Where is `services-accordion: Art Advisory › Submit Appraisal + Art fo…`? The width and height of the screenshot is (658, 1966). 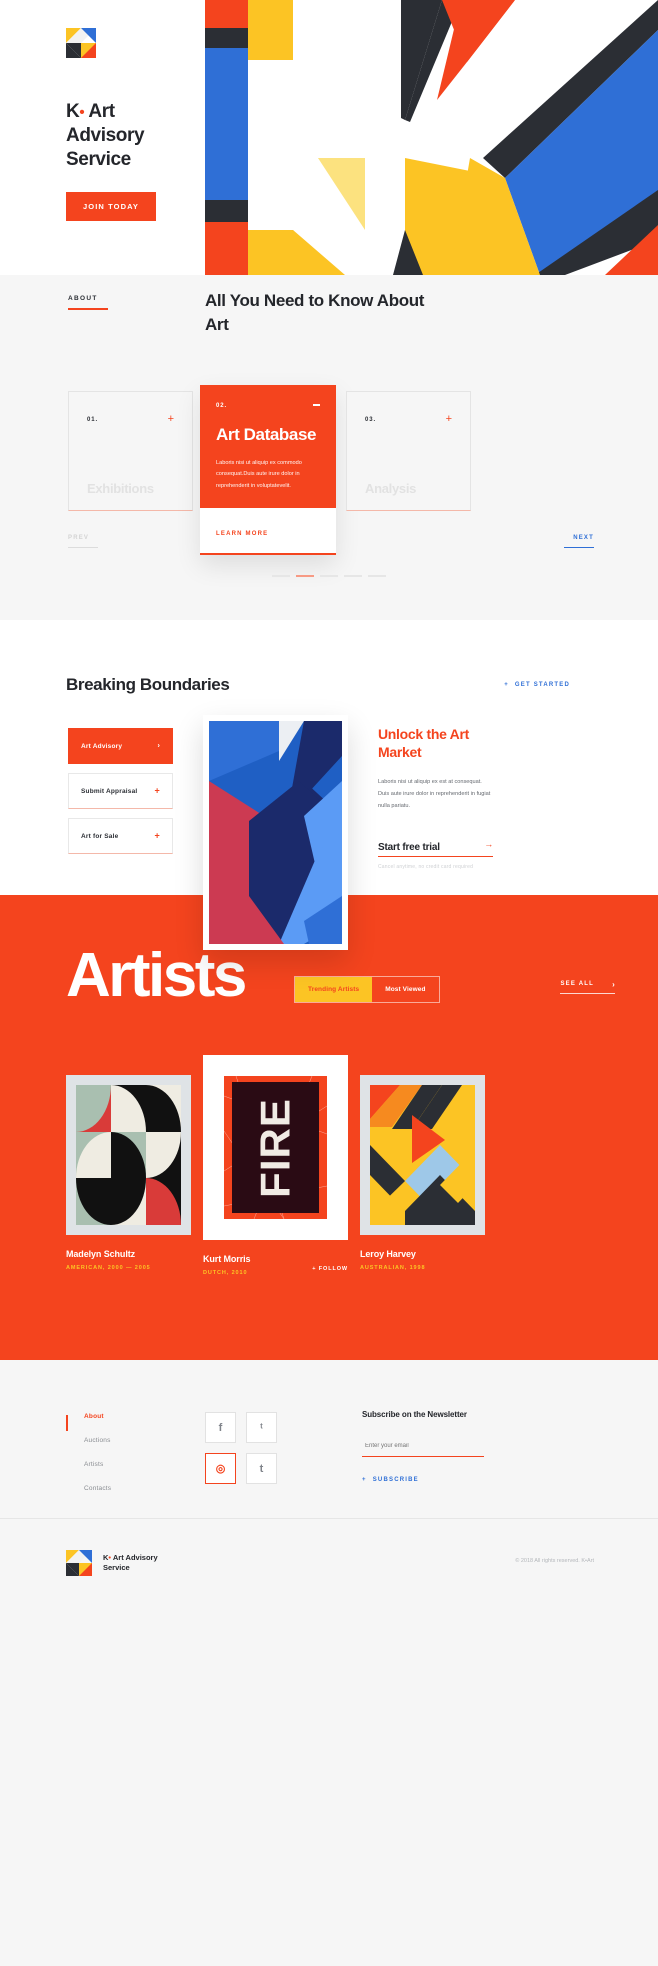 services-accordion: Art Advisory › Submit Appraisal + Art fo… is located at coordinates (120, 795).